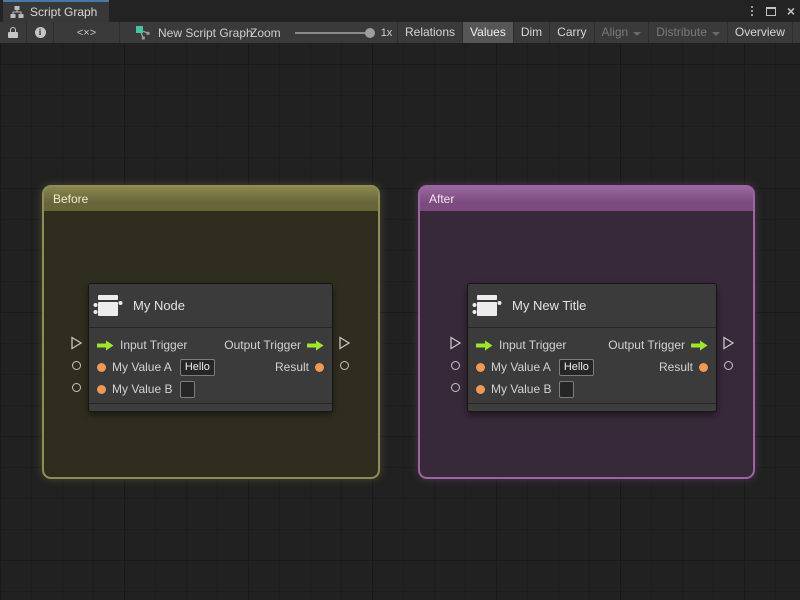  Describe the element at coordinates (205, 32) in the screenshot. I see `graph-name-label: New Script Graph` at that location.